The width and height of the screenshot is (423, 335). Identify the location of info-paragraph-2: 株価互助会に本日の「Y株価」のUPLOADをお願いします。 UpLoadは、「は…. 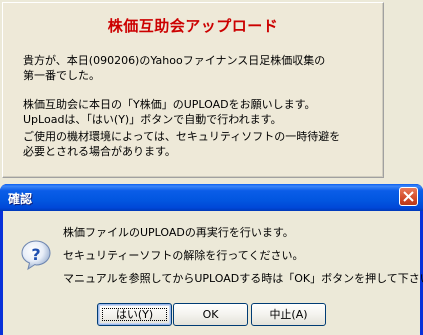
(169, 112).